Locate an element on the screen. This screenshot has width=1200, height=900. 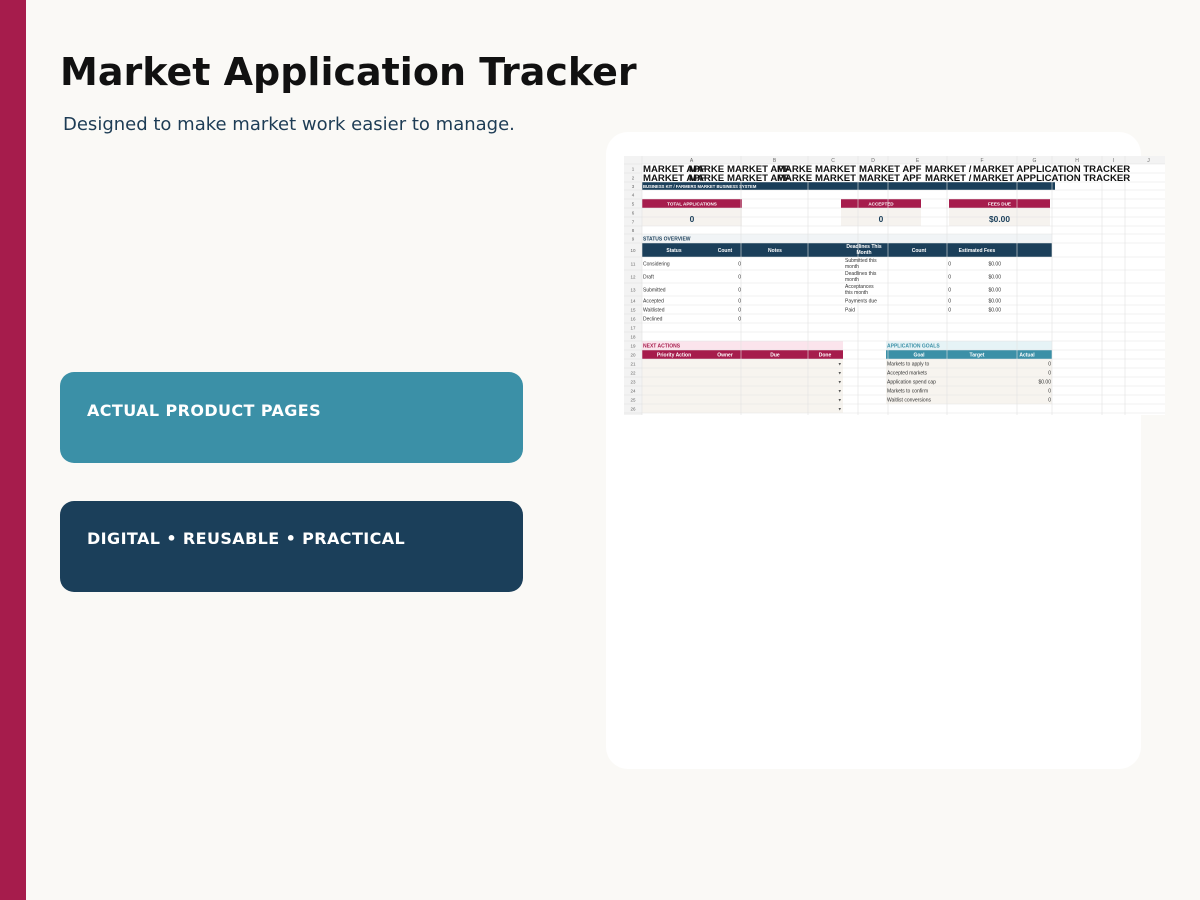
row-header-19: 19 is located at coordinates (633, 346).